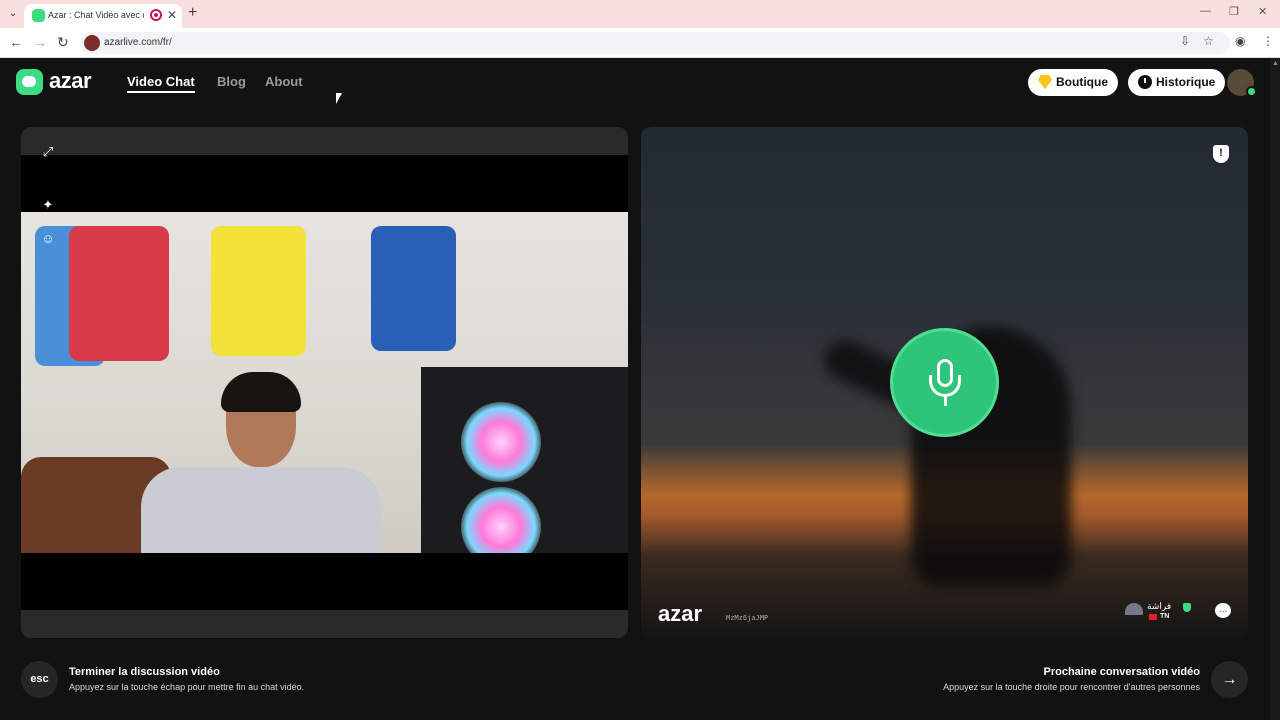  Describe the element at coordinates (1251, 91) in the screenshot. I see `online-status-icon` at that location.